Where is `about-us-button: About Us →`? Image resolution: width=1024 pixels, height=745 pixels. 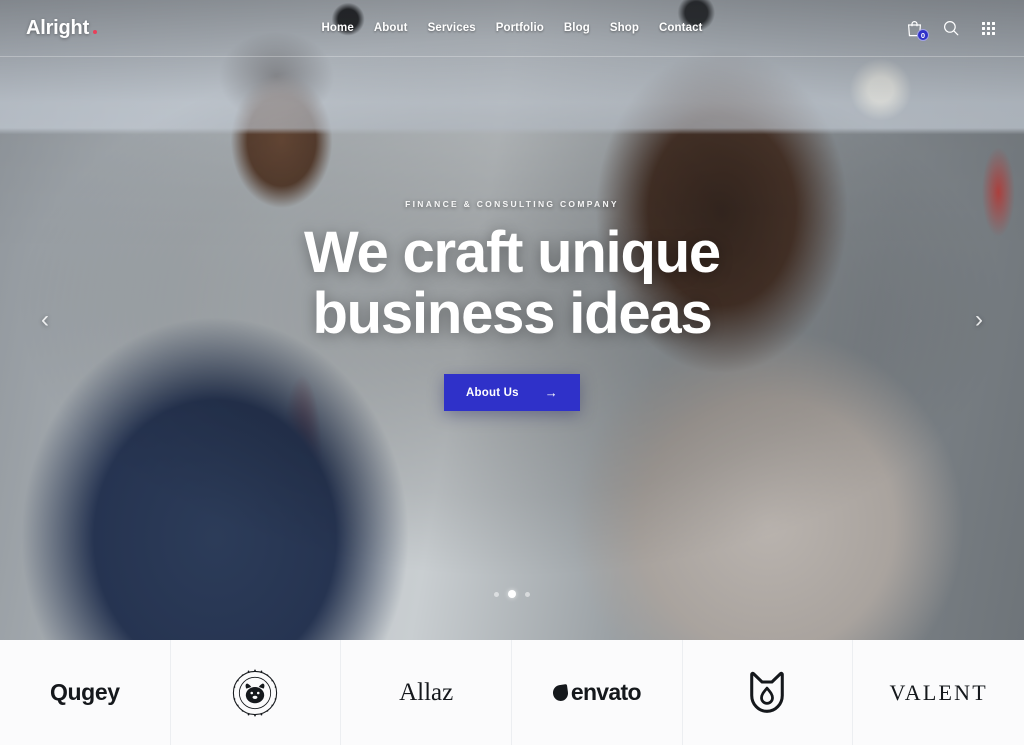 about-us-button: About Us → is located at coordinates (512, 393).